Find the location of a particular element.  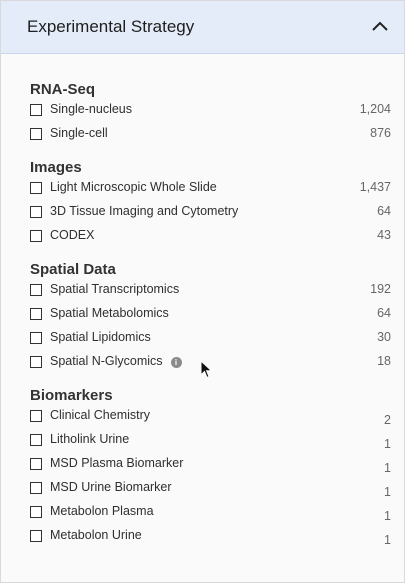

facet-label: Spatial Lipidomics is located at coordinates (100, 337).